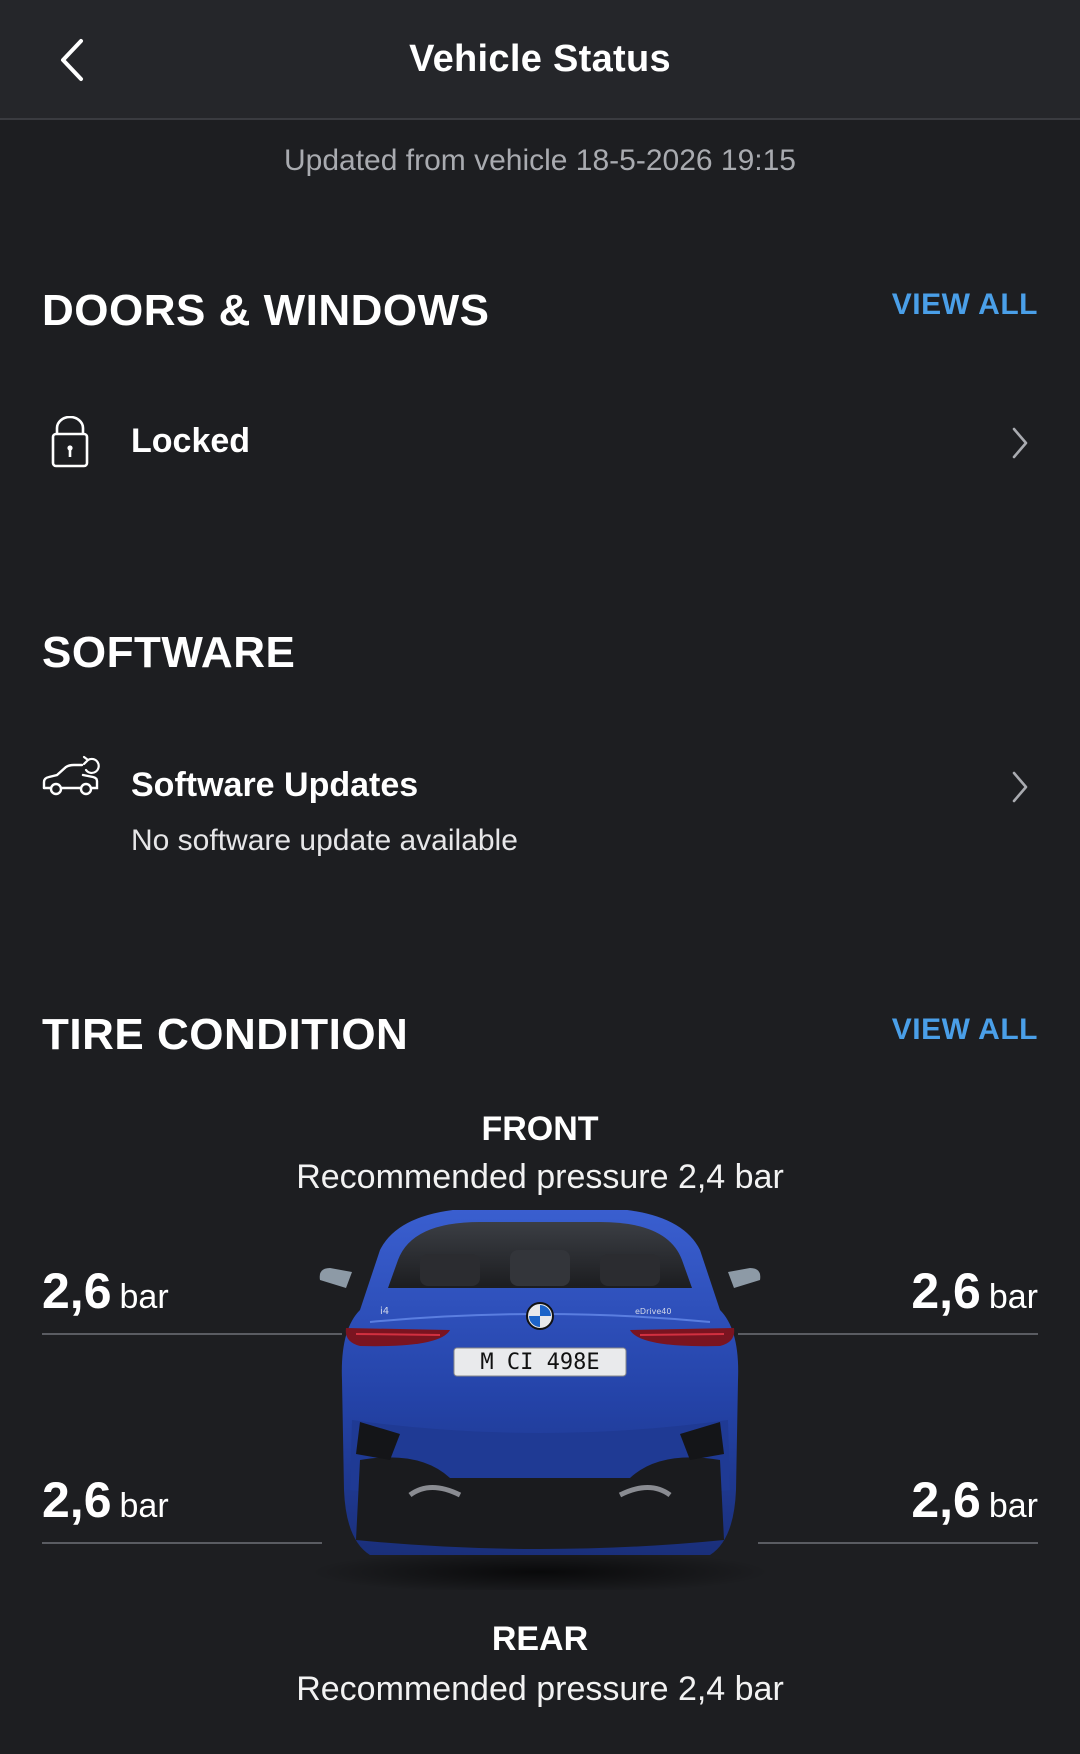 This screenshot has width=1080, height=1754. Describe the element at coordinates (192, 1334) in the screenshot. I see `front-left-divider` at that location.